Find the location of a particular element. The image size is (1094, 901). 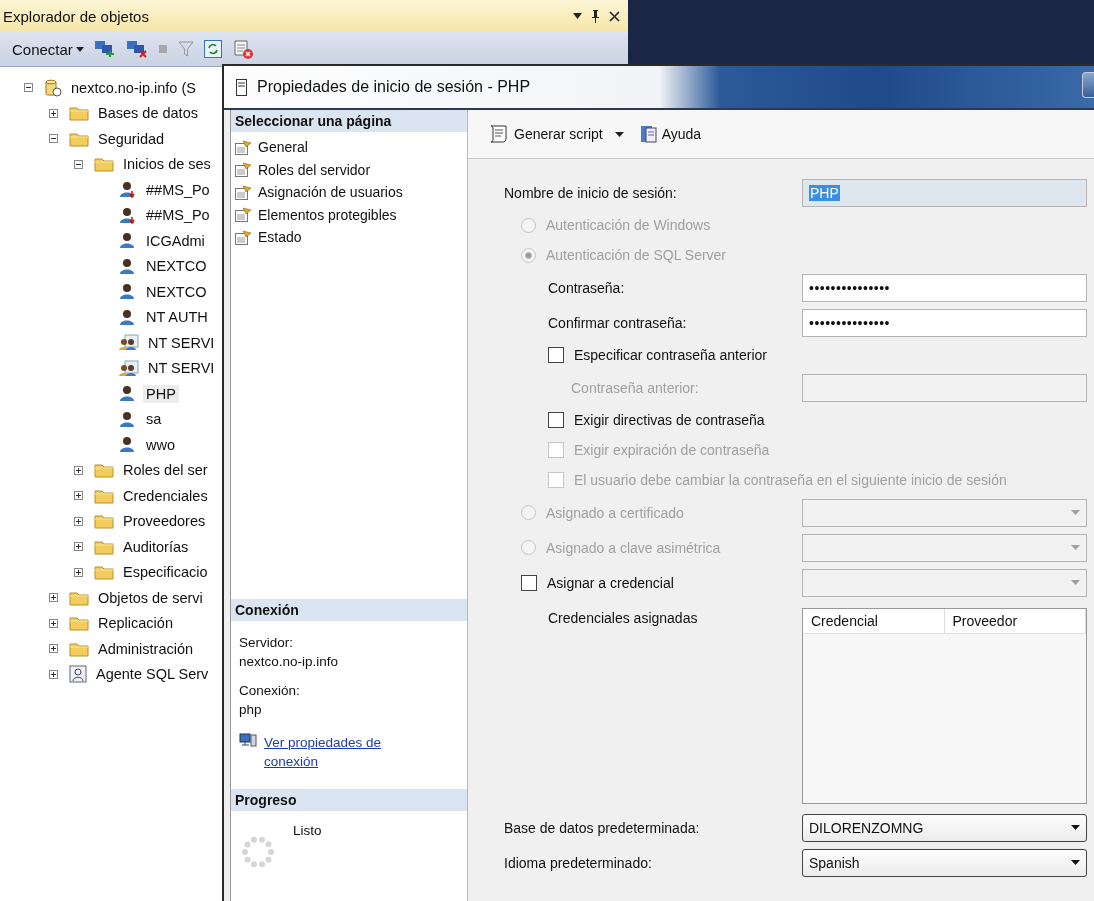

page-link: Roles del servidor is located at coordinates (314, 169).